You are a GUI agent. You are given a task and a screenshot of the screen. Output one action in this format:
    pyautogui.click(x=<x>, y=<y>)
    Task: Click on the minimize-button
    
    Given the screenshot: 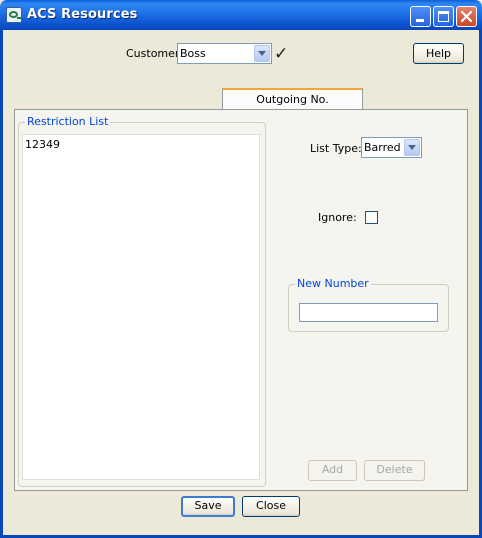 What is the action you would take?
    pyautogui.click(x=420, y=16)
    